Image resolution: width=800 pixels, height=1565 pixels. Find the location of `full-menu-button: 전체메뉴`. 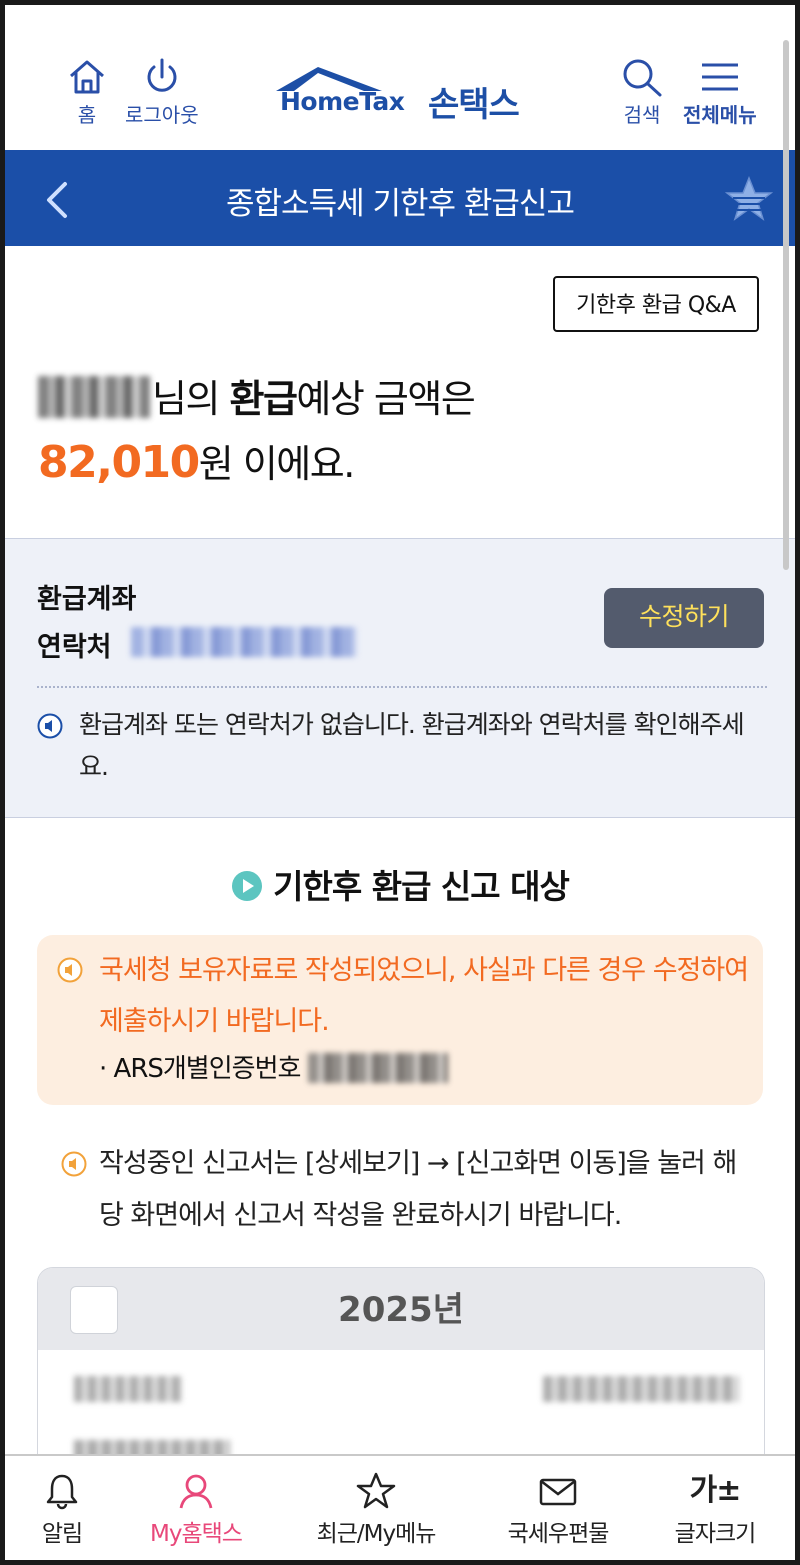

full-menu-button: 전체메뉴 is located at coordinates (720, 92).